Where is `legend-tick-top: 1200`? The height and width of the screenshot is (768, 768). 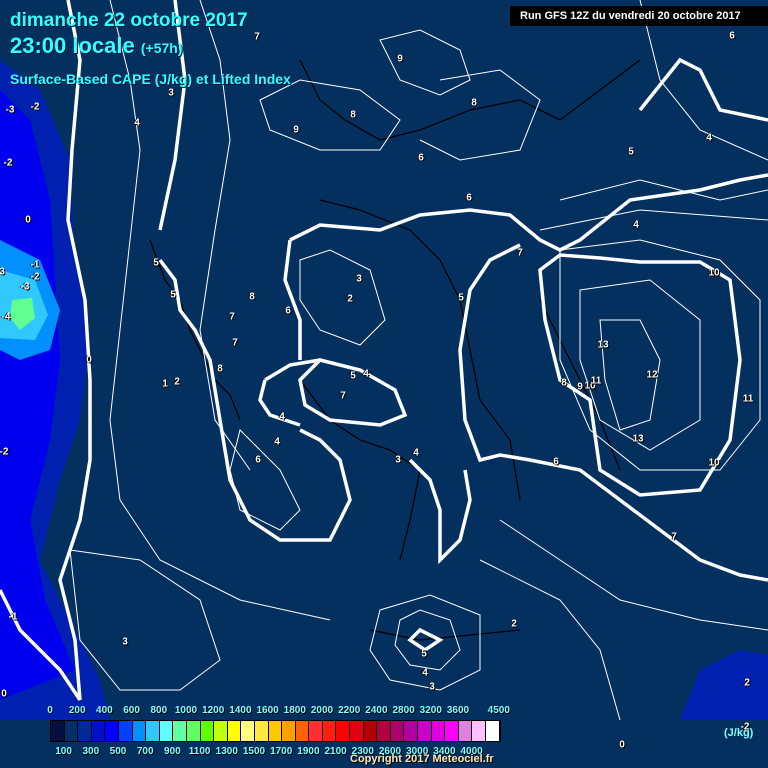 legend-tick-top: 1200 is located at coordinates (213, 710).